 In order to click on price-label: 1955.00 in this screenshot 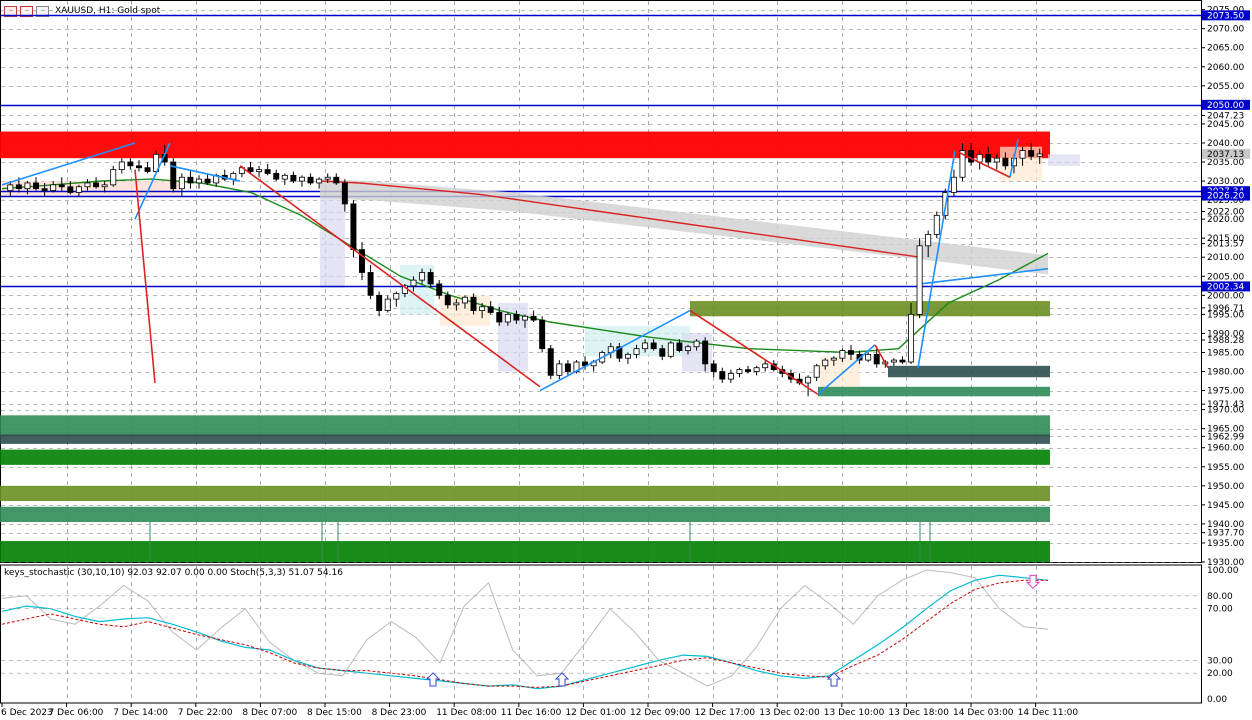, I will do `click(1225, 468)`.